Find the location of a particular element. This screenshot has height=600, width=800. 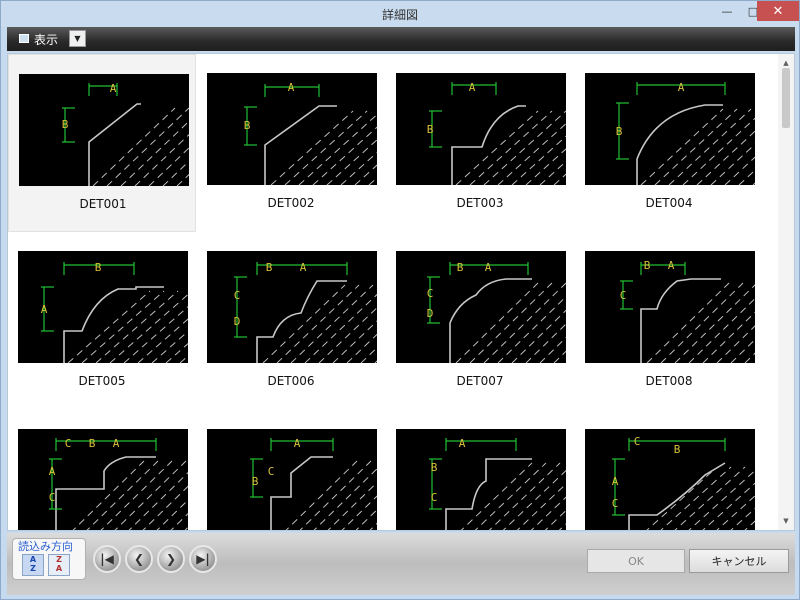

detail-thumbnail: B A CD is located at coordinates (481, 307).